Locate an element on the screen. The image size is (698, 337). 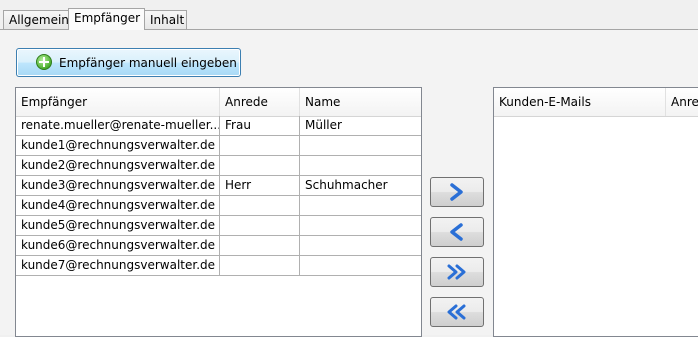
cell-anrede: Frau is located at coordinates (260, 125).